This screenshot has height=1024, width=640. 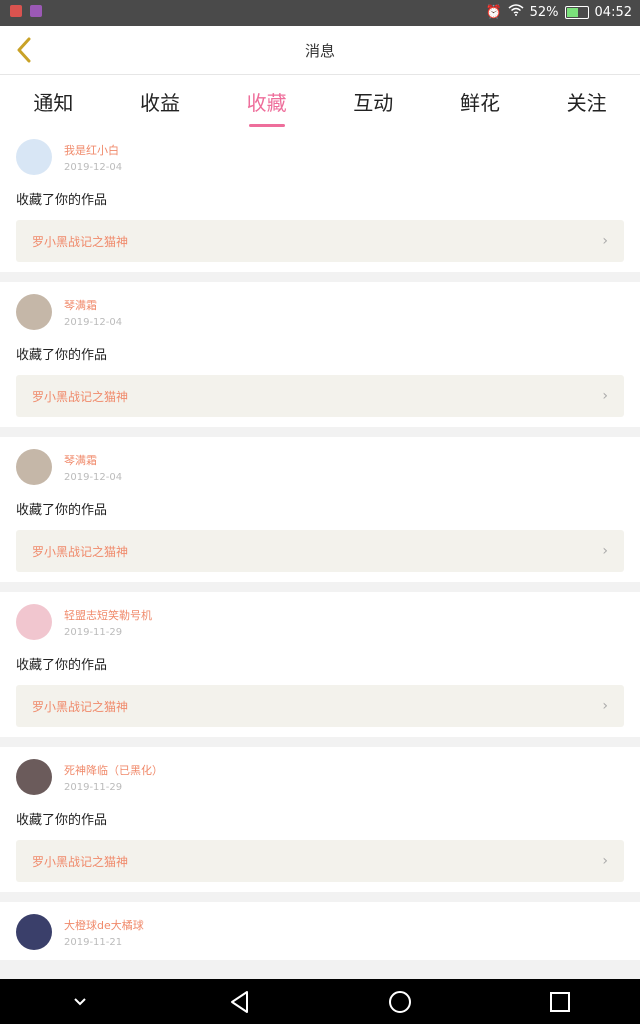 What do you see at coordinates (320, 199) in the screenshot?
I see `list-item: 我是红小白 2019-12-04 收藏了你的作品 罗小黑战记之猫神 ›` at bounding box center [320, 199].